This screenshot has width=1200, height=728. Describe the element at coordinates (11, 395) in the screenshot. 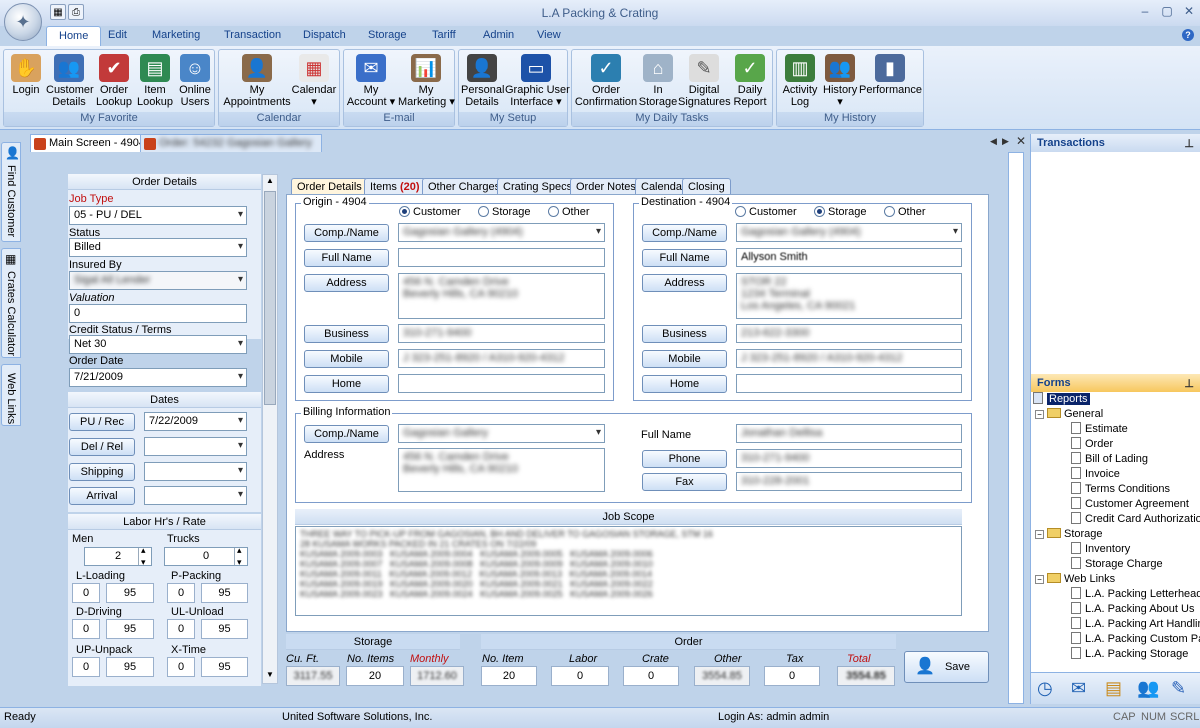

I see `side-tab-web-links: Web Links` at that location.